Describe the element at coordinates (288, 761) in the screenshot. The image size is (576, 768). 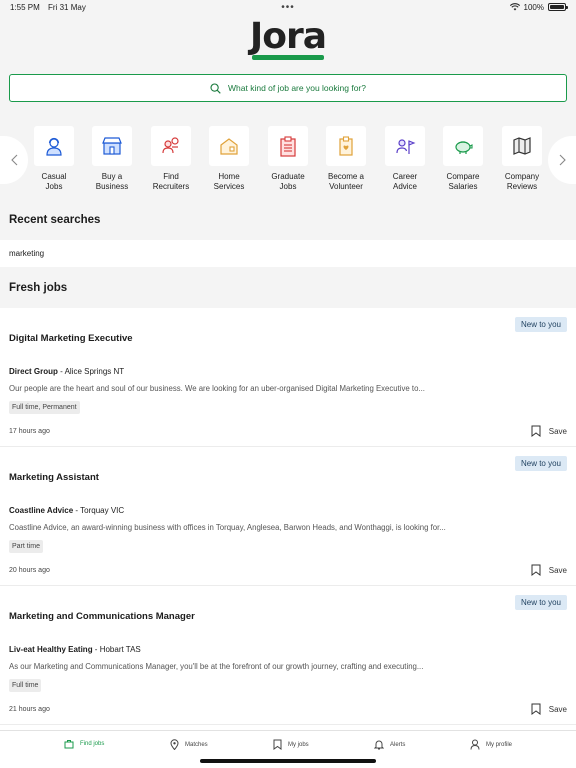
I see `home-indicator` at that location.